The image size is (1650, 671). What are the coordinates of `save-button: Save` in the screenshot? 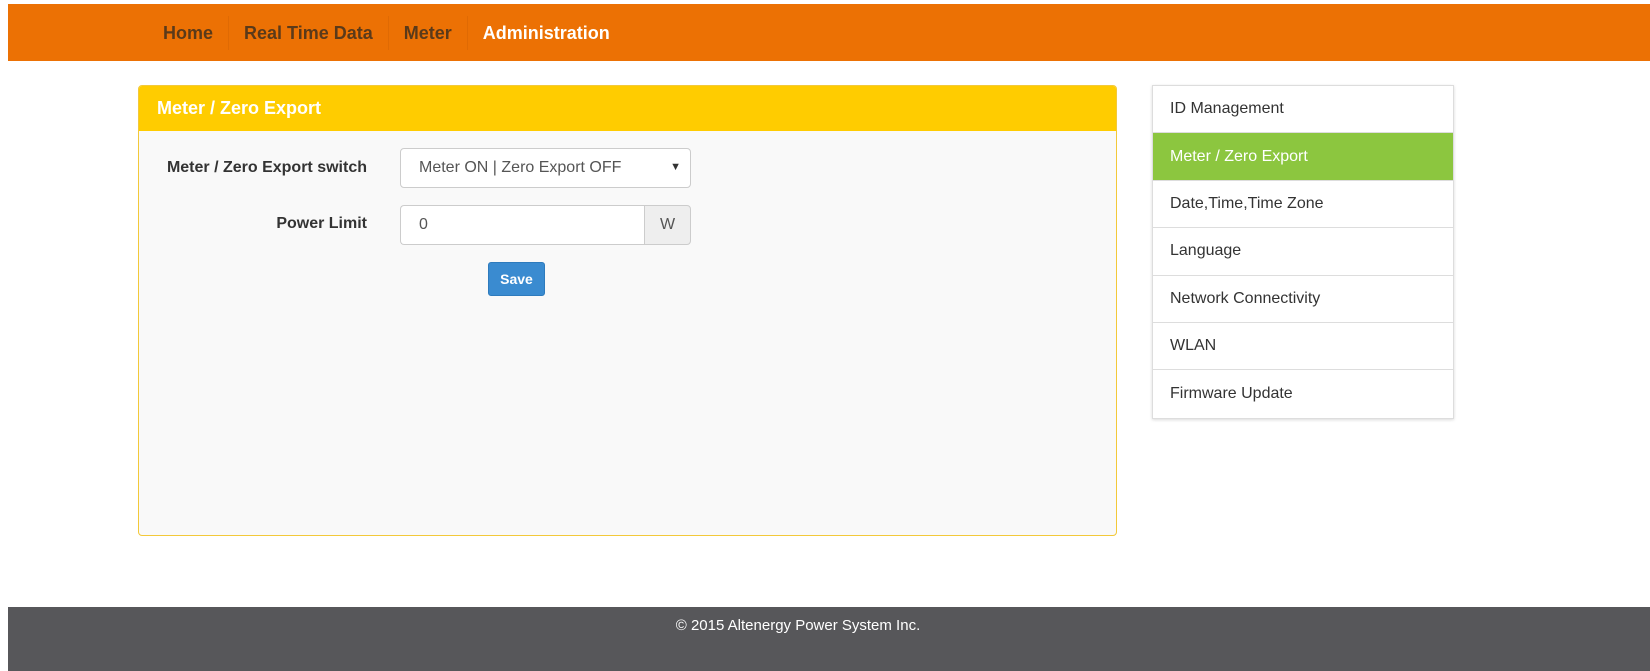 It's located at (516, 279).